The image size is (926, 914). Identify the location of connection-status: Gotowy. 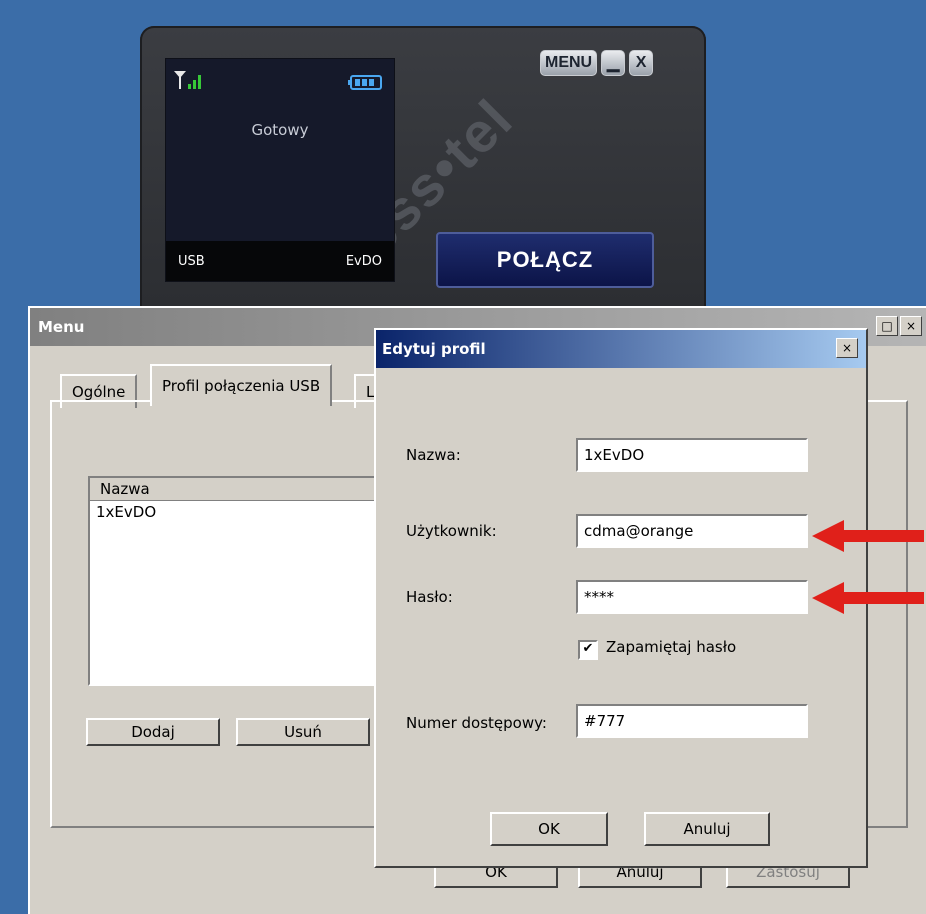
(280, 130).